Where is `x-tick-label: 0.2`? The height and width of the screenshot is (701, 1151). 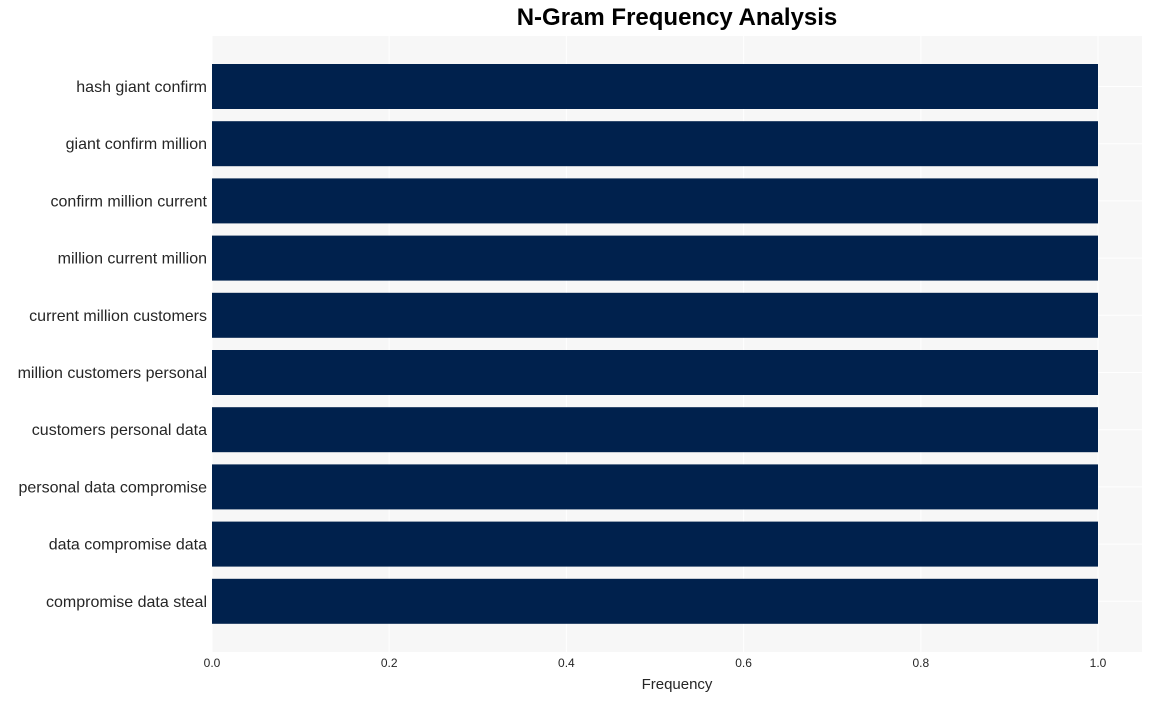
x-tick-label: 0.2 is located at coordinates (389, 663).